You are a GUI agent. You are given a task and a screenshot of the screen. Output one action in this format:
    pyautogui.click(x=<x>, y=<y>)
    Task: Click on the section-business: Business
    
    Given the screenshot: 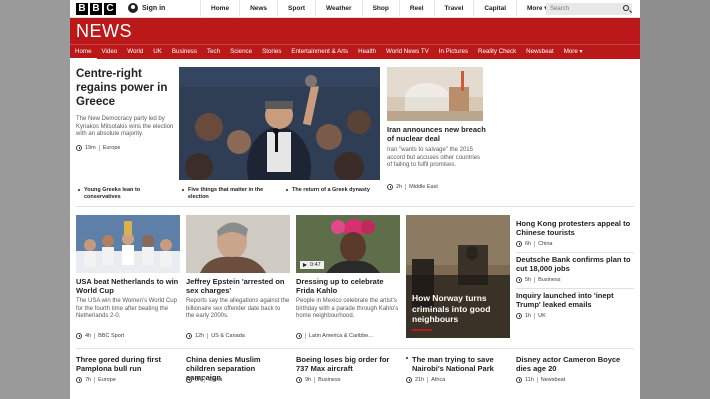 What is the action you would take?
    pyautogui.click(x=184, y=52)
    